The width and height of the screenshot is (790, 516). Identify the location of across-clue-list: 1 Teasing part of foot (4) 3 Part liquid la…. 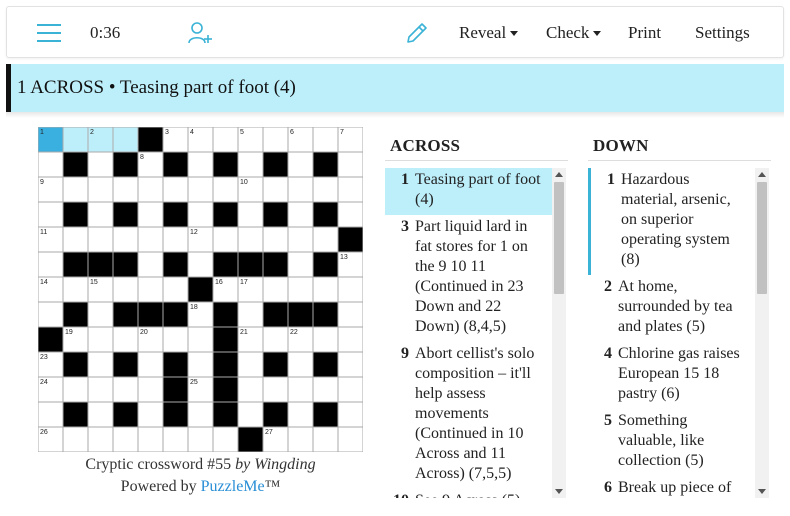
(468, 333).